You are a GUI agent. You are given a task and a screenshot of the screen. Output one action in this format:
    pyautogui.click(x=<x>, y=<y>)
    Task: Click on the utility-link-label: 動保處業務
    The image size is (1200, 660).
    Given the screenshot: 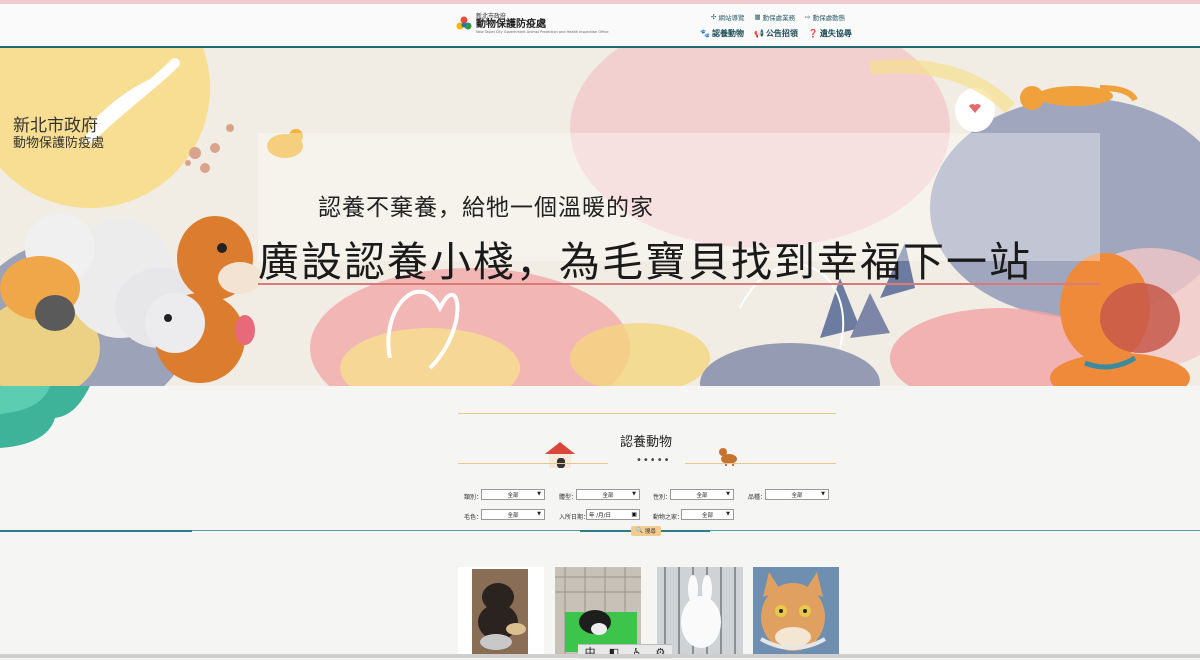 What is the action you would take?
    pyautogui.click(x=779, y=18)
    